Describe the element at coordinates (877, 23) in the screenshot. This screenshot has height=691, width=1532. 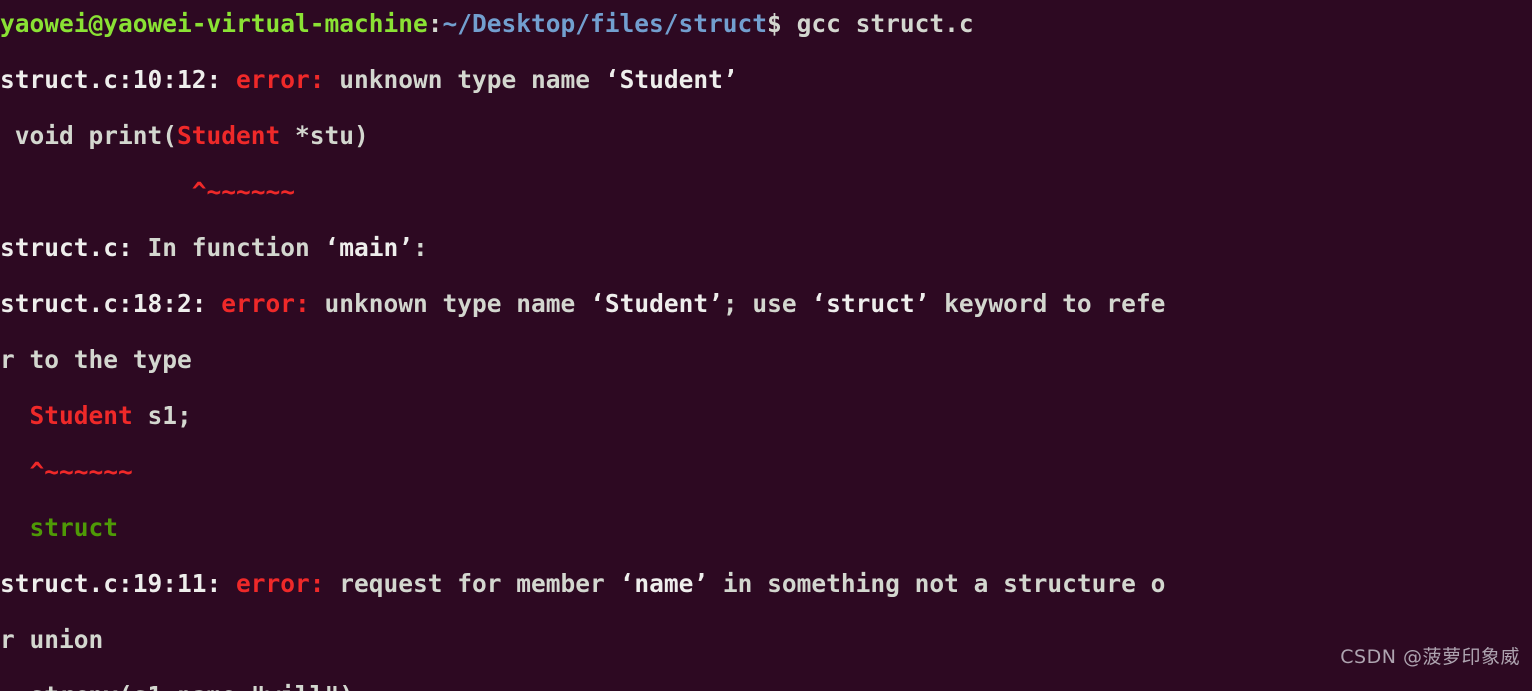
I see `prompt-command: gcc struct.c` at that location.